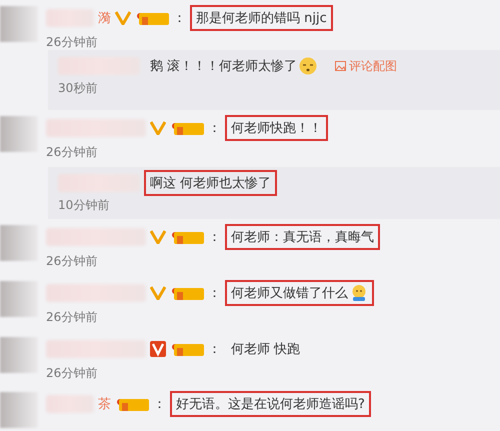  What do you see at coordinates (84, 205) in the screenshot?
I see `timestamp: 10分钟前` at bounding box center [84, 205].